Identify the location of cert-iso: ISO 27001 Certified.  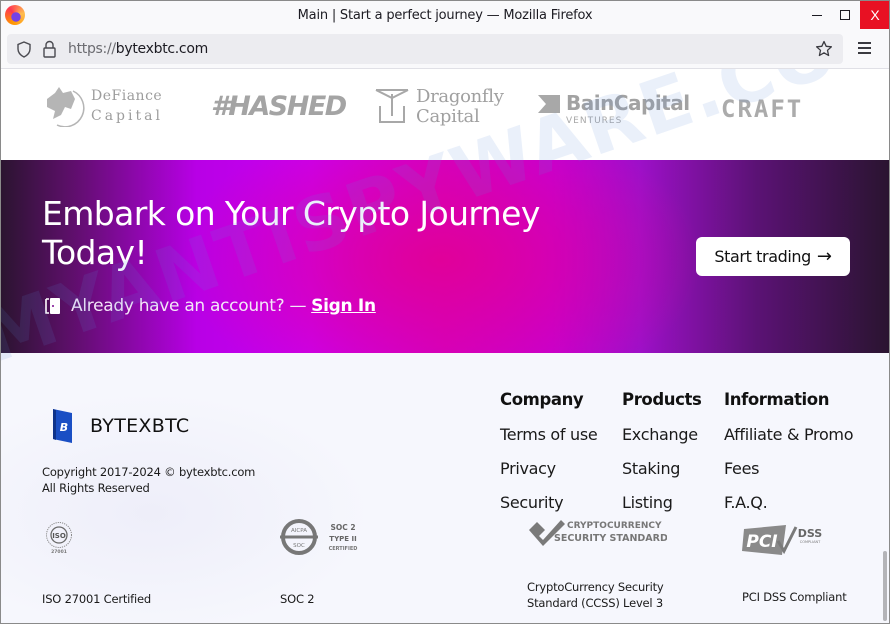
(96, 599).